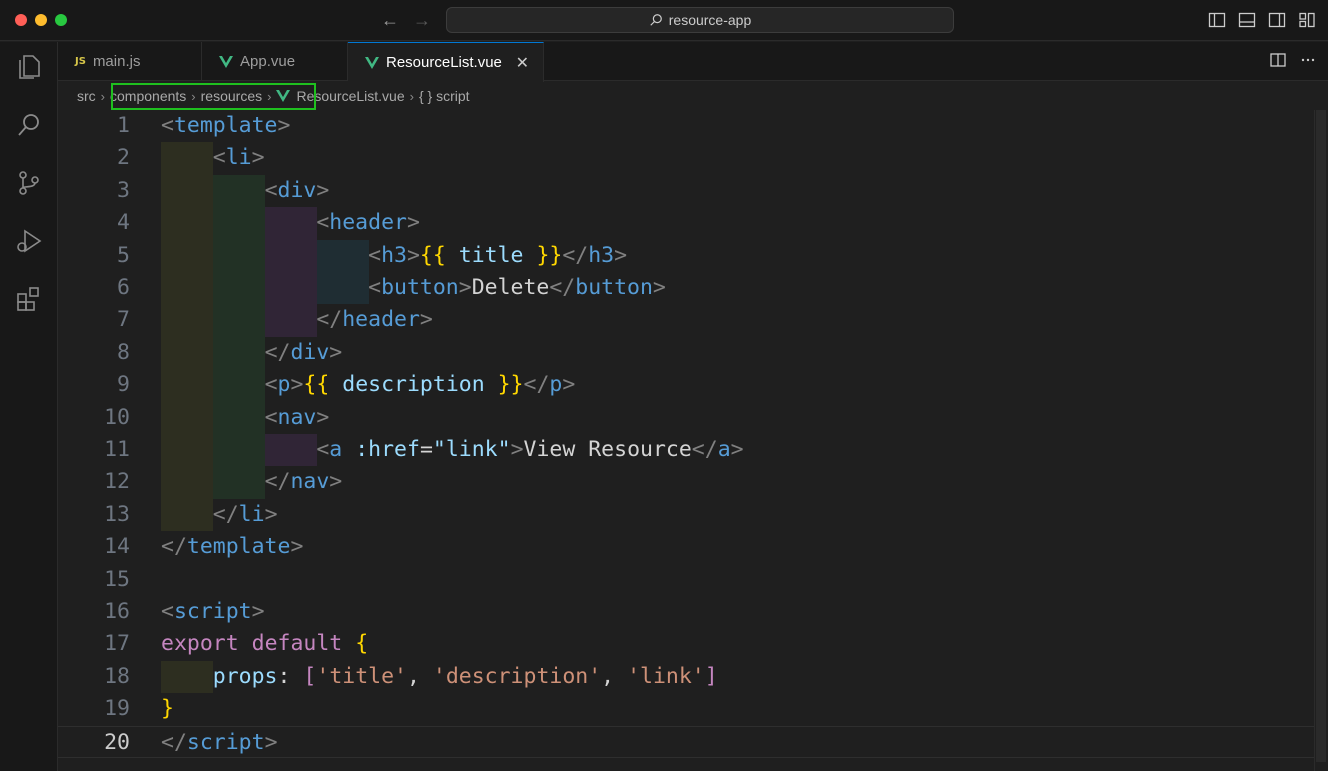  I want to click on code-line: 6 <button>Delete</button>, so click(686, 288).